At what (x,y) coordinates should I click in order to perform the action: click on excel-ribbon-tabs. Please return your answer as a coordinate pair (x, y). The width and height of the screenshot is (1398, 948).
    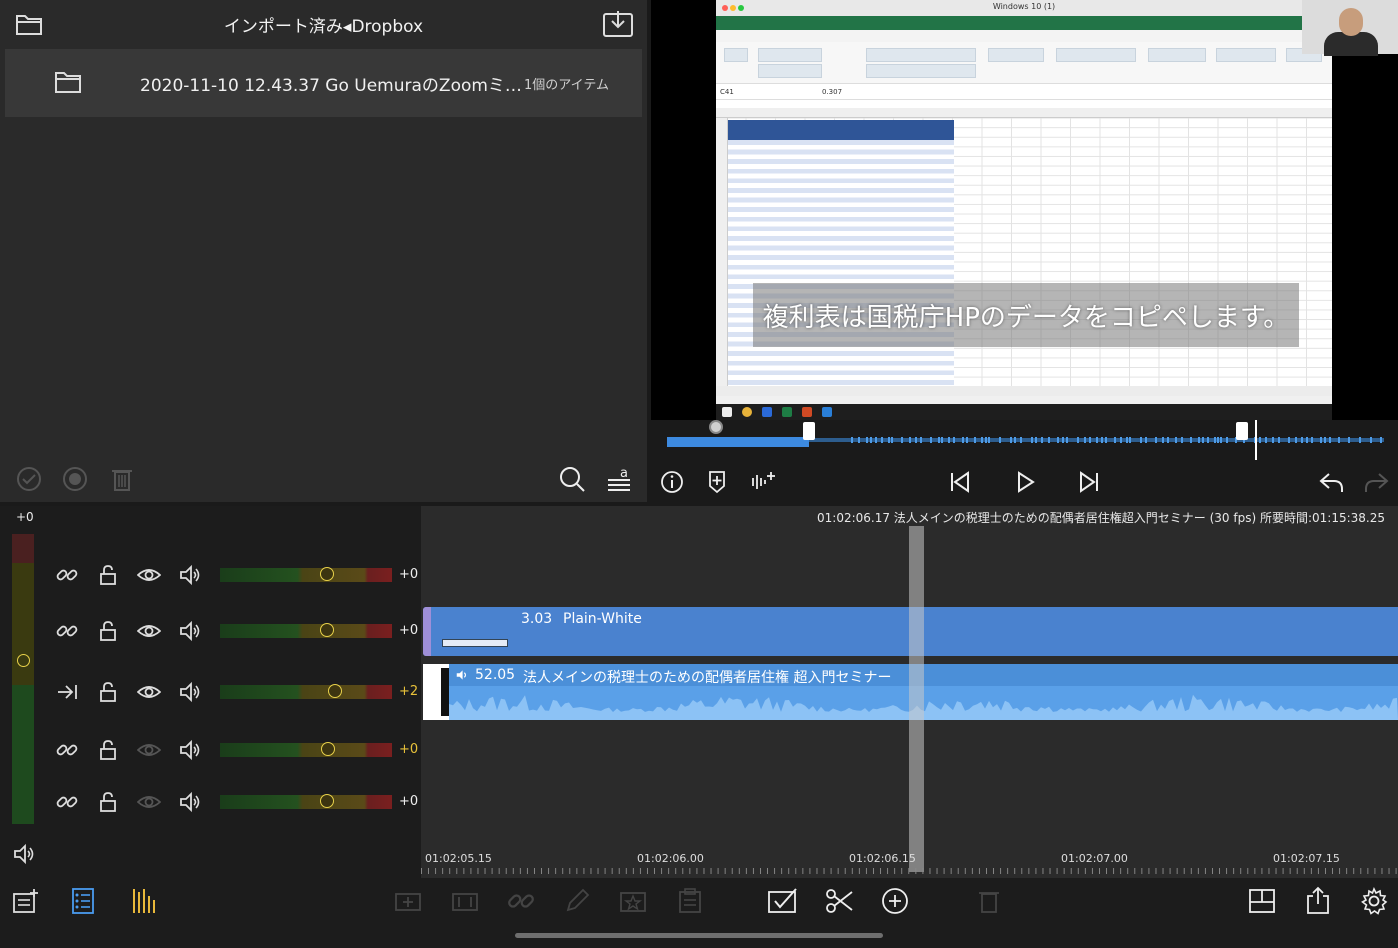
    Looking at the image, I should click on (1024, 36).